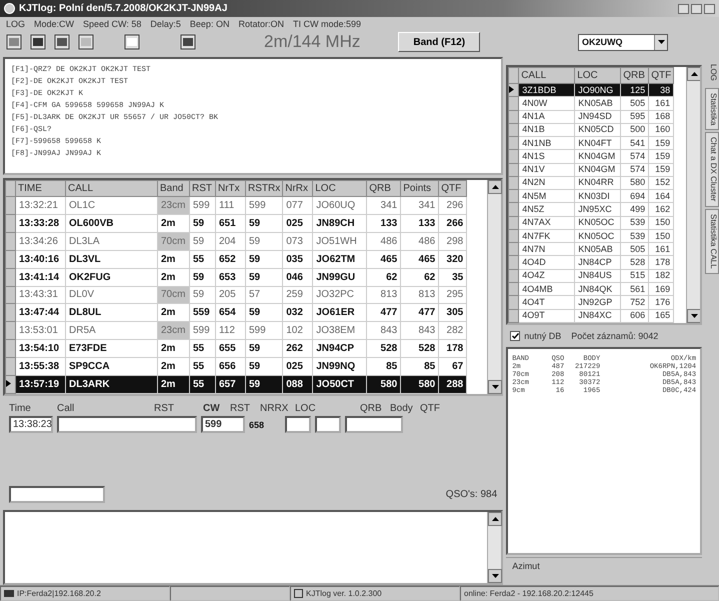  What do you see at coordinates (54, 23) in the screenshot?
I see `menu-item: Mode:CW` at bounding box center [54, 23].